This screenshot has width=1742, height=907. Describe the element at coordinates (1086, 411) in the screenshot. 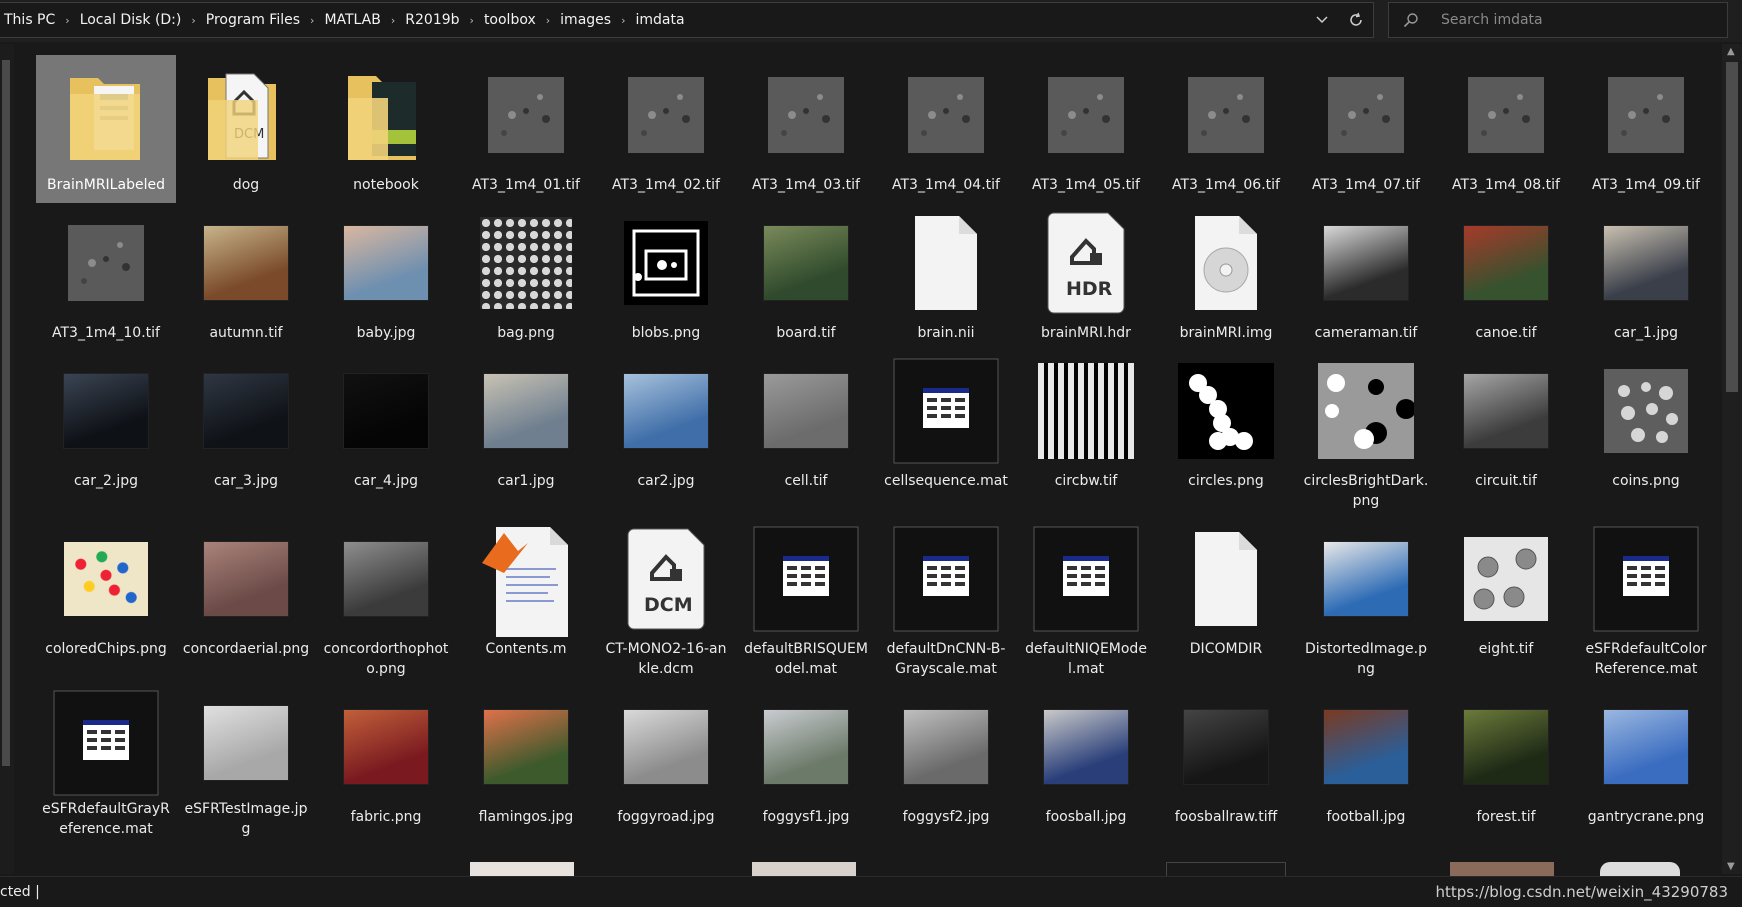

I see `file-thumbnail-icon` at that location.